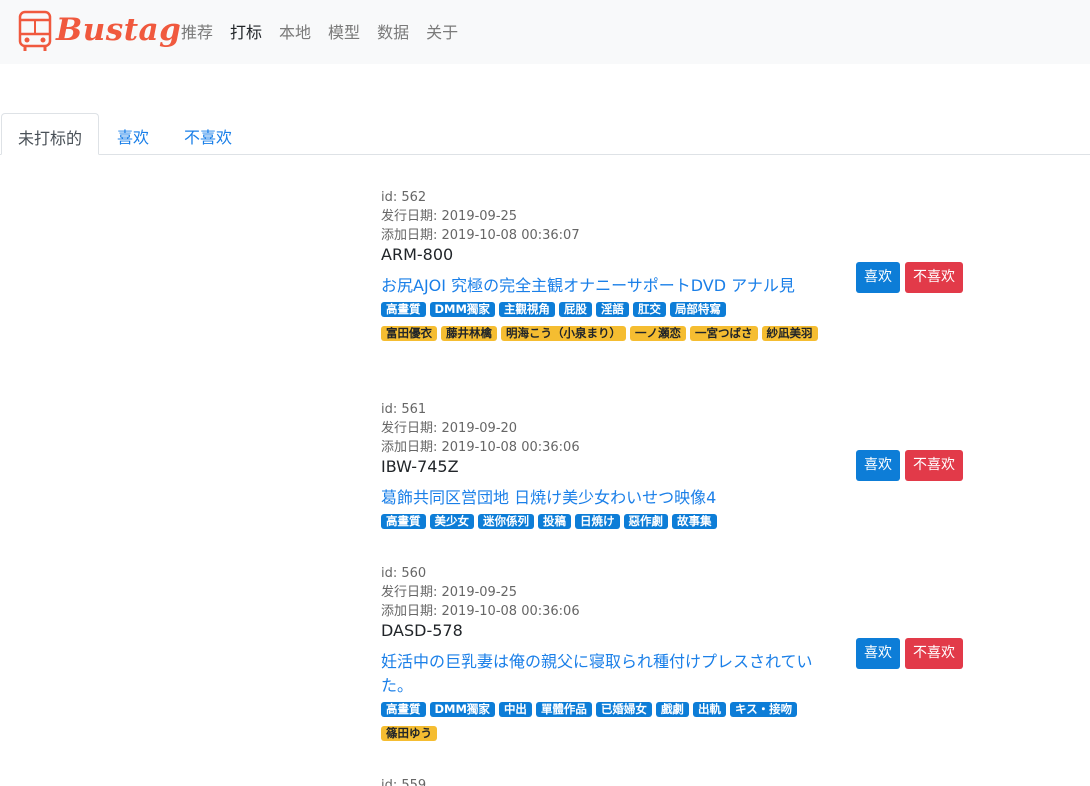 This screenshot has height=786, width=1090. Describe the element at coordinates (451, 521) in the screenshot. I see `genre-tag: 美少女` at that location.